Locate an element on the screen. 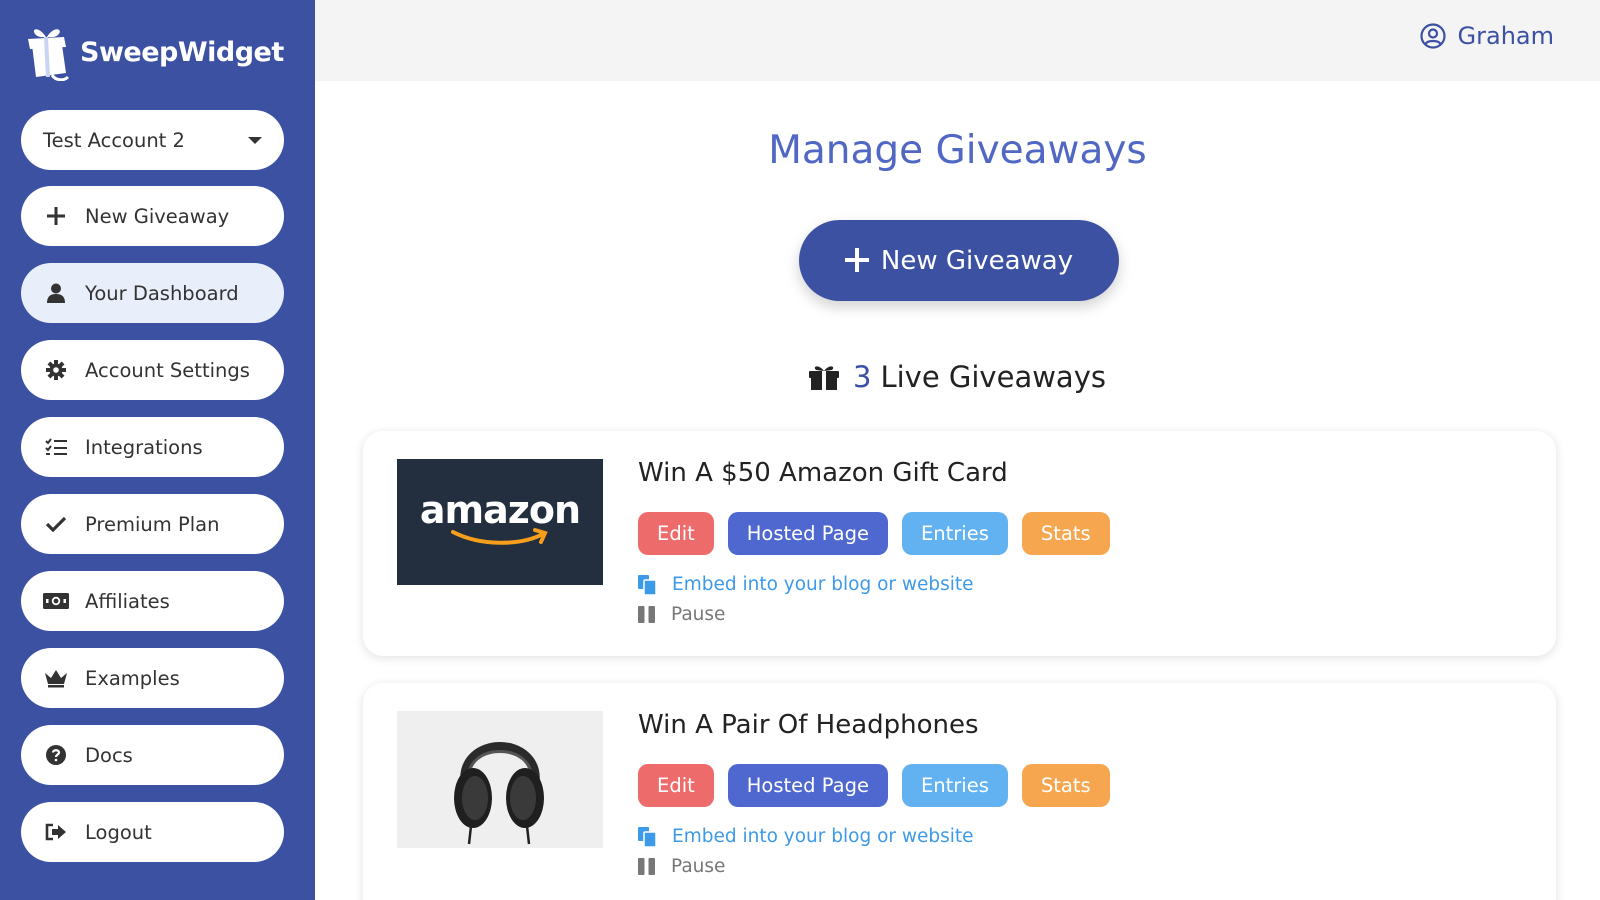 The width and height of the screenshot is (1600, 900). new-giveaway-button: New Giveaway is located at coordinates (959, 260).